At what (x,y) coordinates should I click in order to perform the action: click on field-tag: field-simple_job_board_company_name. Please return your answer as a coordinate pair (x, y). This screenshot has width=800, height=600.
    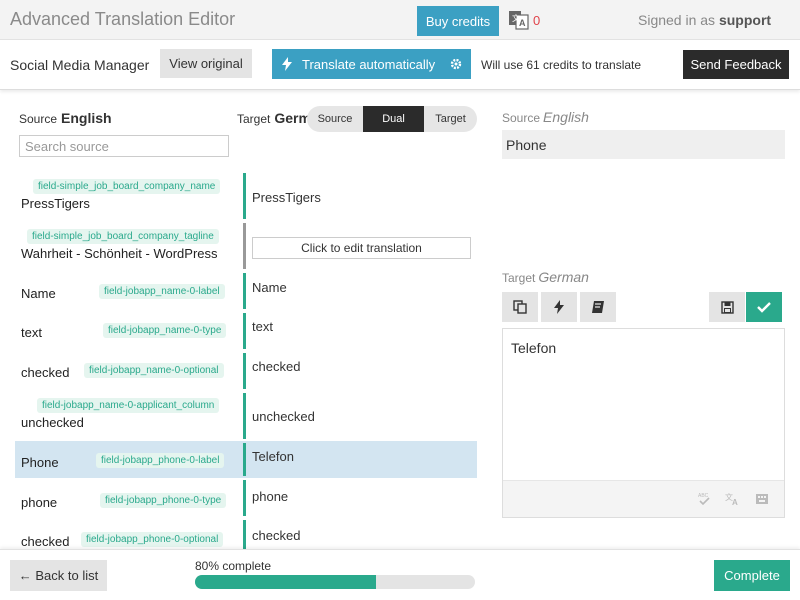
    Looking at the image, I should click on (127, 186).